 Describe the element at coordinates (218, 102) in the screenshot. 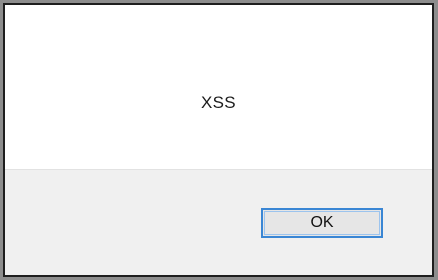

I see `alert-message: XSS` at that location.